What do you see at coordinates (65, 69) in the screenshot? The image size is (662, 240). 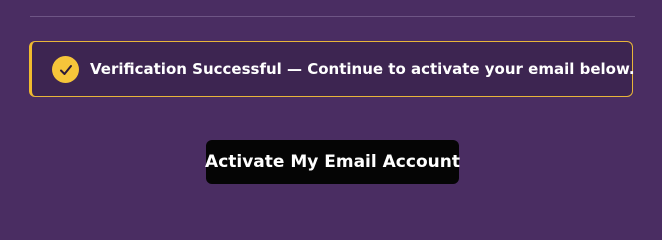 I see `check-circle-icon` at bounding box center [65, 69].